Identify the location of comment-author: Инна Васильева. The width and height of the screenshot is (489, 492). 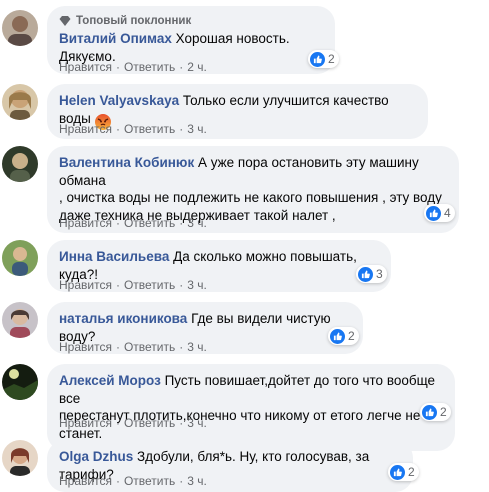
(114, 256).